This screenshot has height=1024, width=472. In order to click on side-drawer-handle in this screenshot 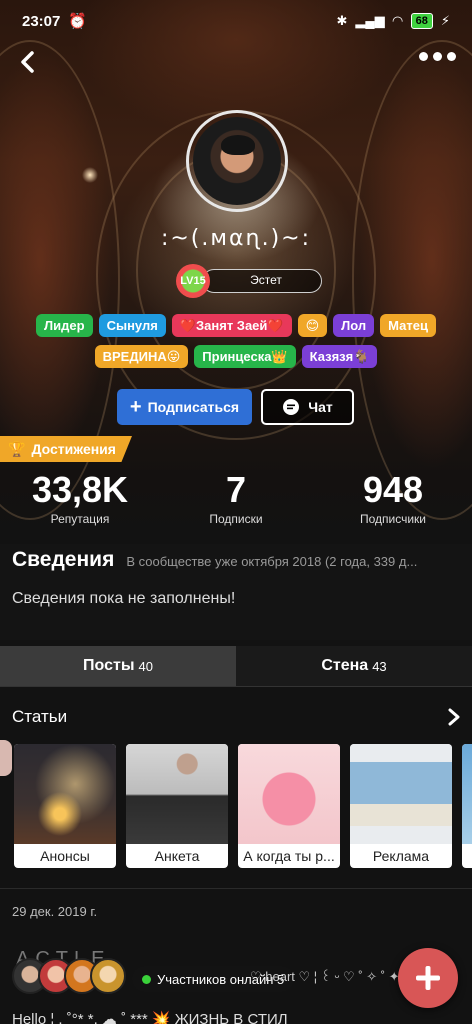, I will do `click(6, 758)`.